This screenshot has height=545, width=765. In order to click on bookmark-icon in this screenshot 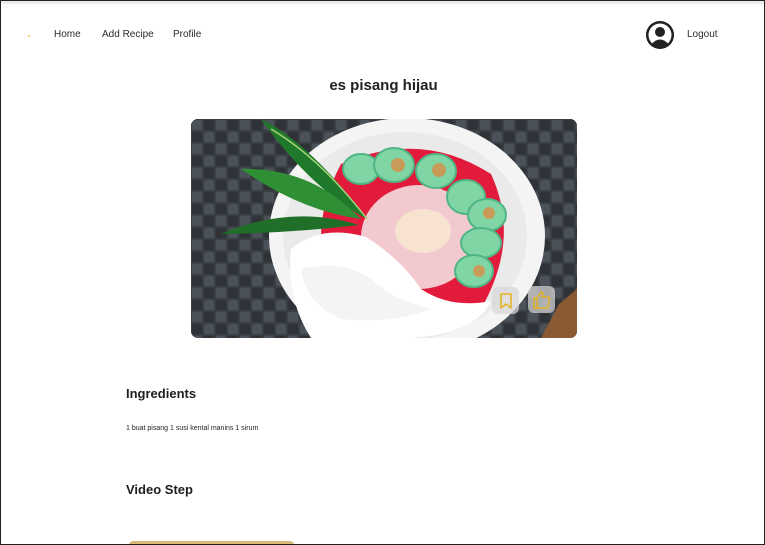, I will do `click(505, 300)`.